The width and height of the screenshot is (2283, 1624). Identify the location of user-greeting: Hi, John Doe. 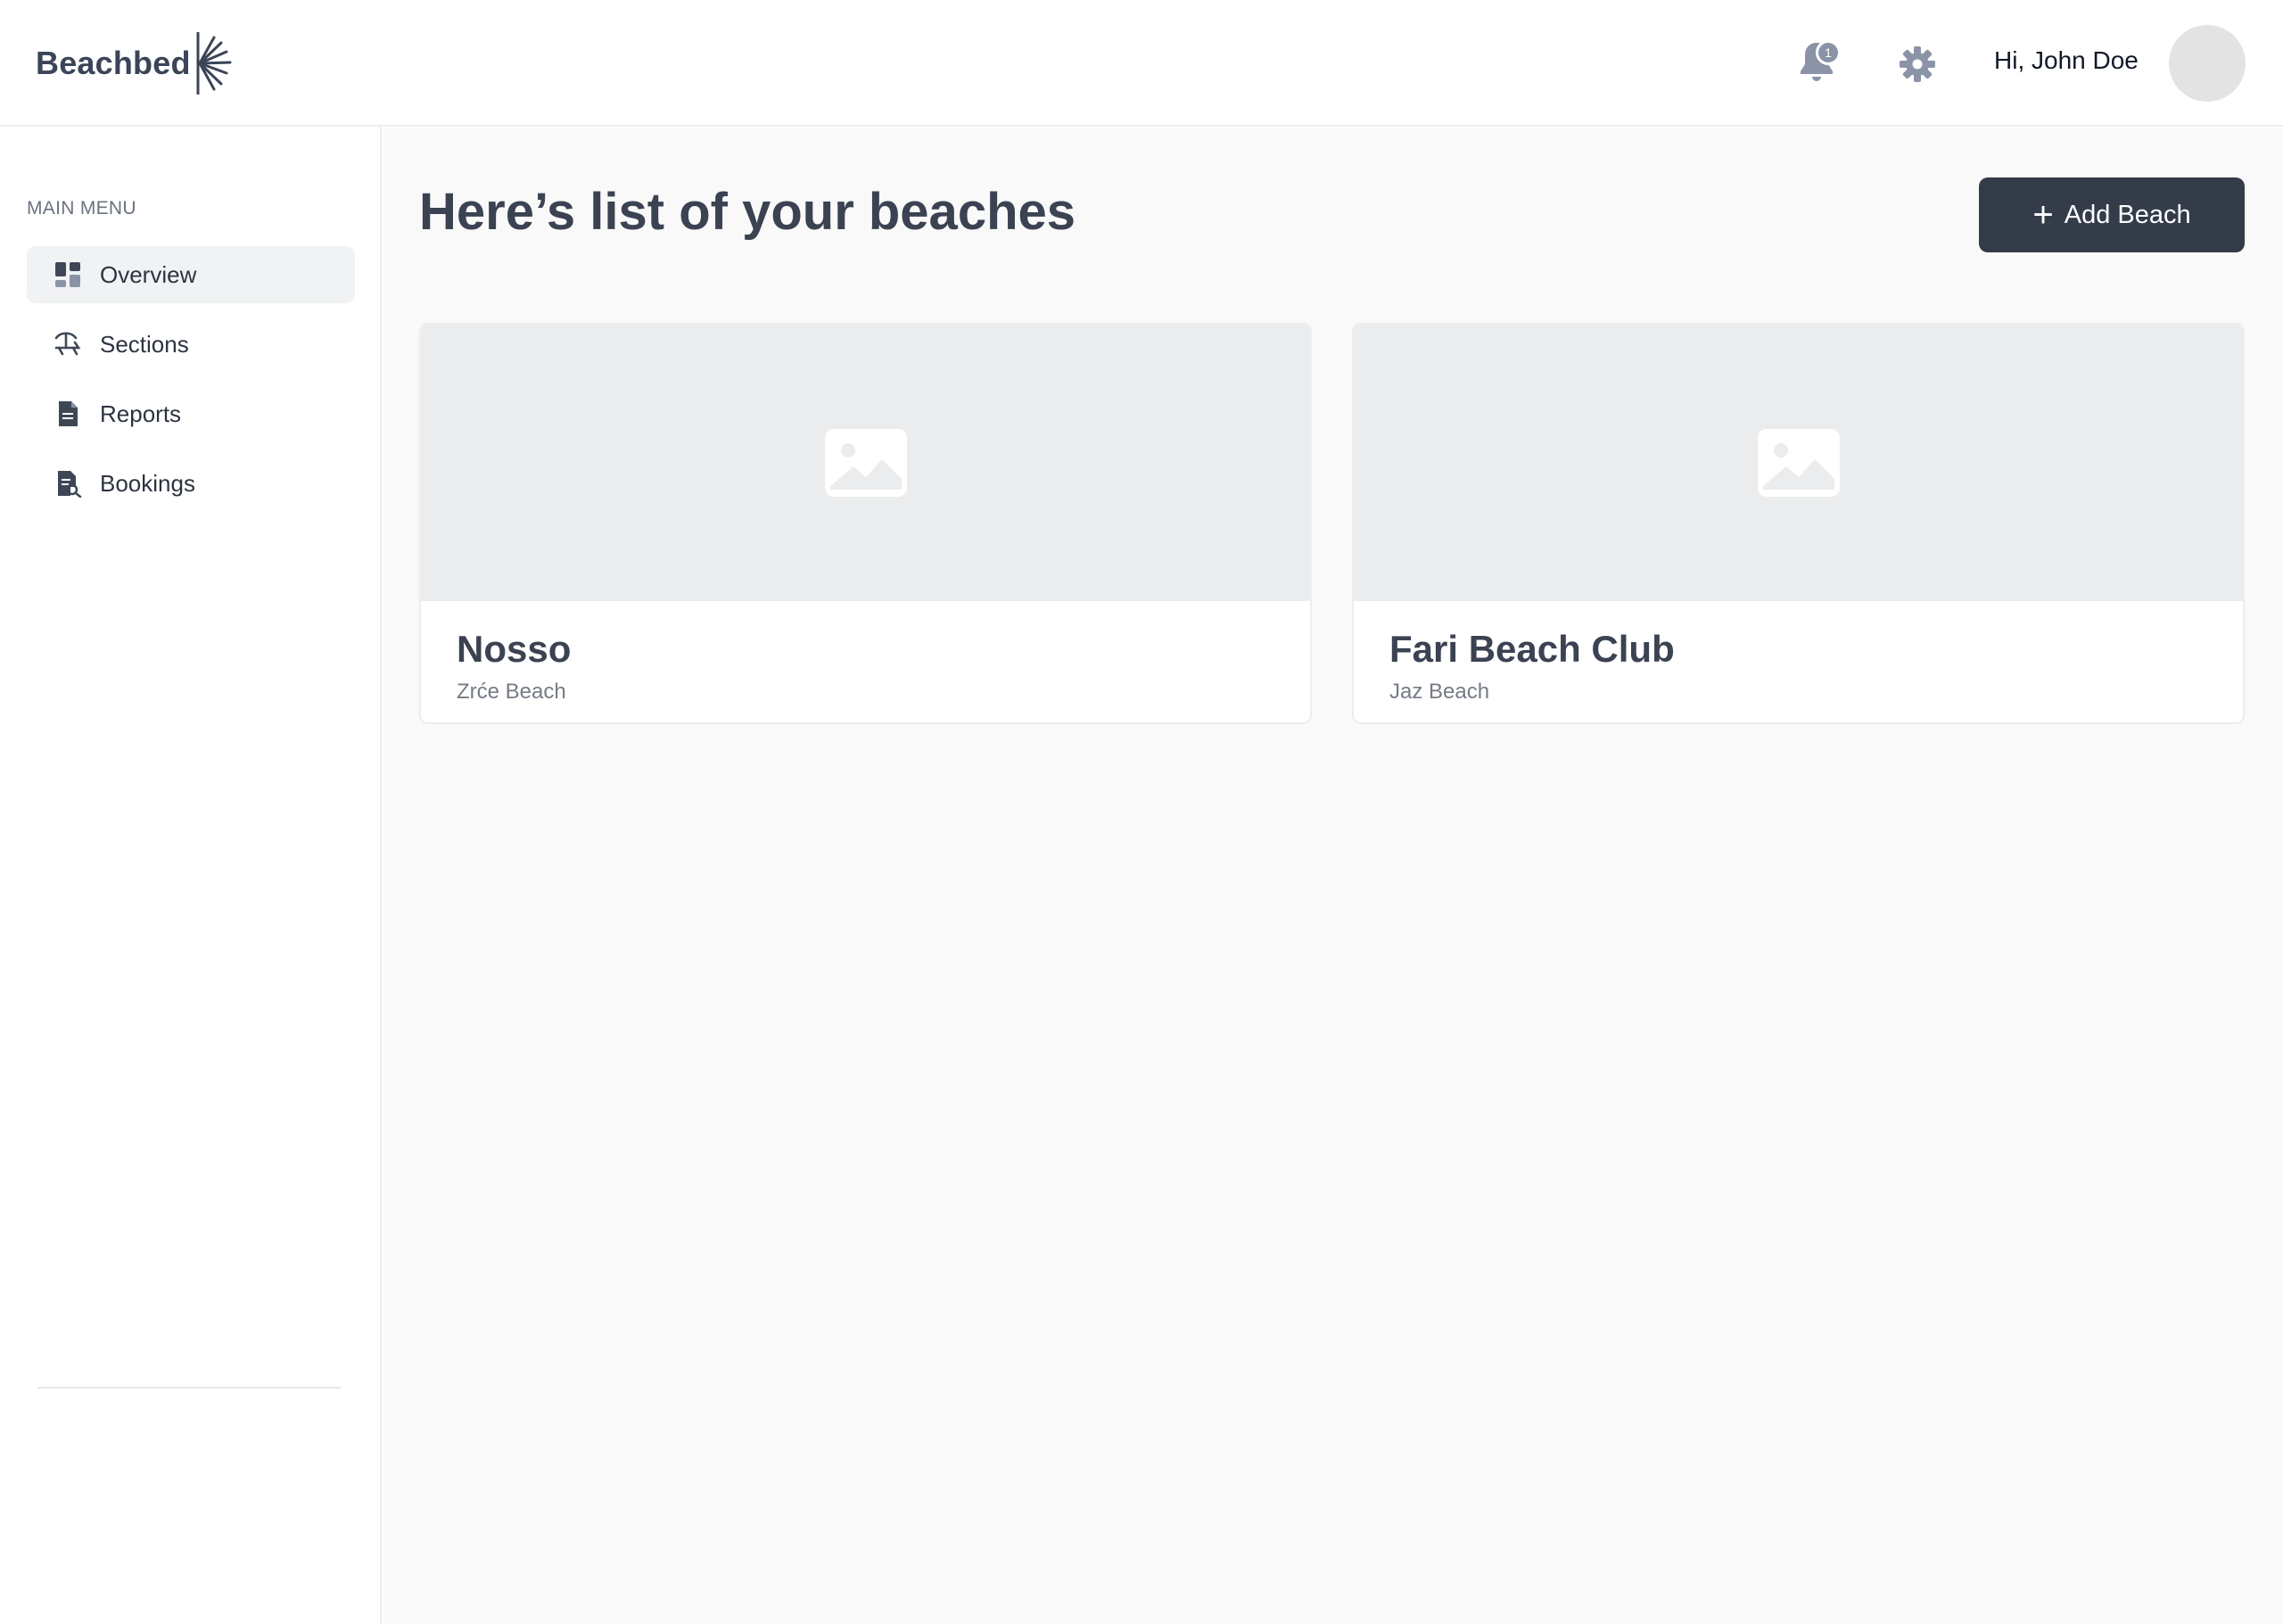
(2066, 60).